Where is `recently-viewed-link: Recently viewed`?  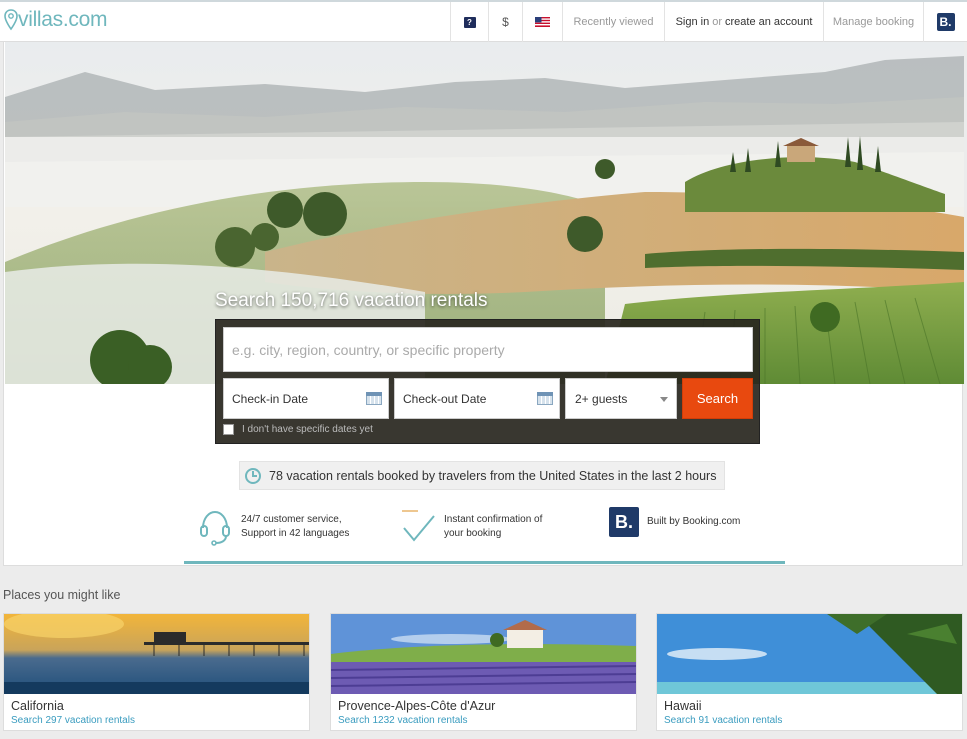 recently-viewed-link: Recently viewed is located at coordinates (613, 22).